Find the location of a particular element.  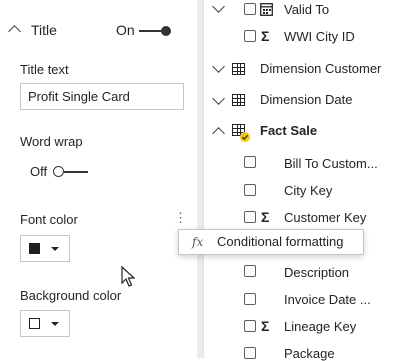

table-label-fact-sale: Fact Sale is located at coordinates (288, 130).